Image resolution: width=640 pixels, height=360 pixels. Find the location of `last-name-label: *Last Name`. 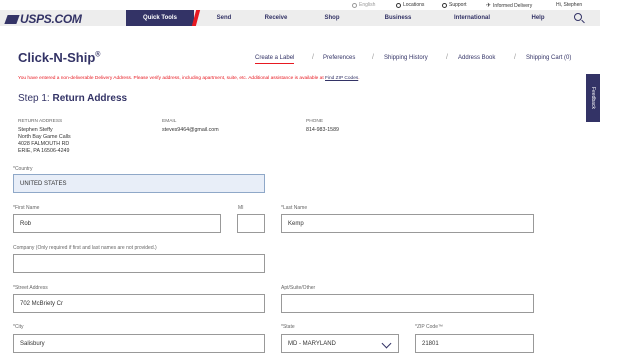

last-name-label: *Last Name is located at coordinates (294, 208).